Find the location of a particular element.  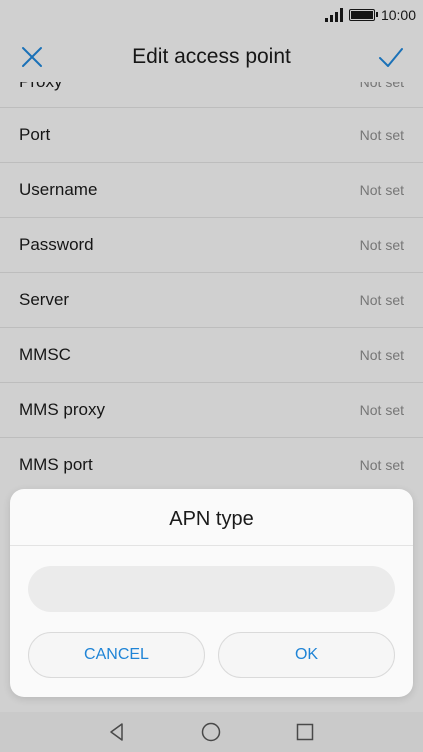

cancel-button: CANCEL is located at coordinates (116, 655).